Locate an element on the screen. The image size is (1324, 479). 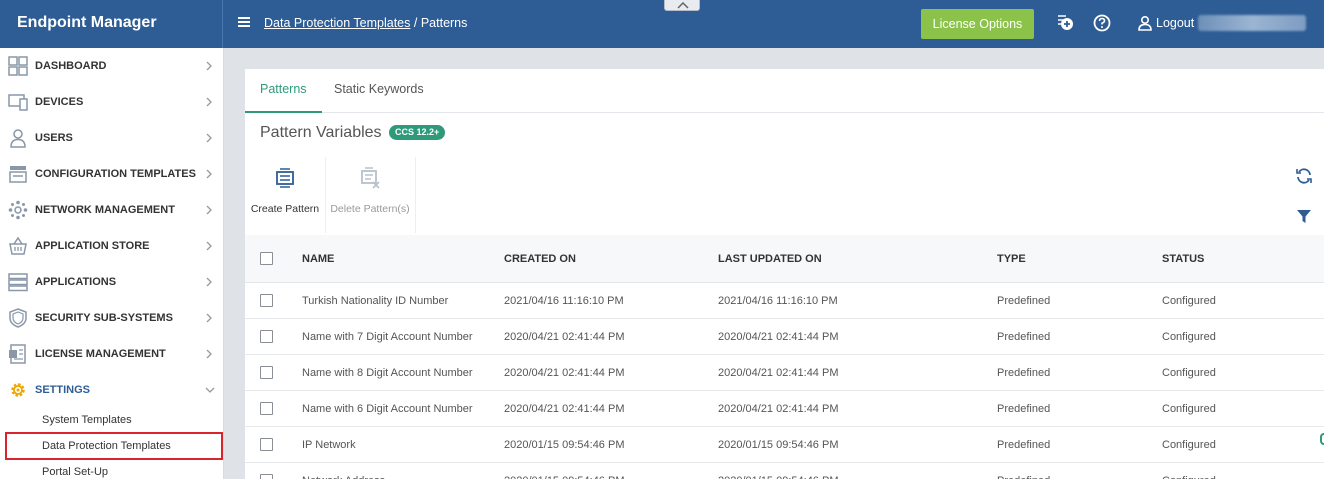
logout-button: Logout is located at coordinates (1165, 23).